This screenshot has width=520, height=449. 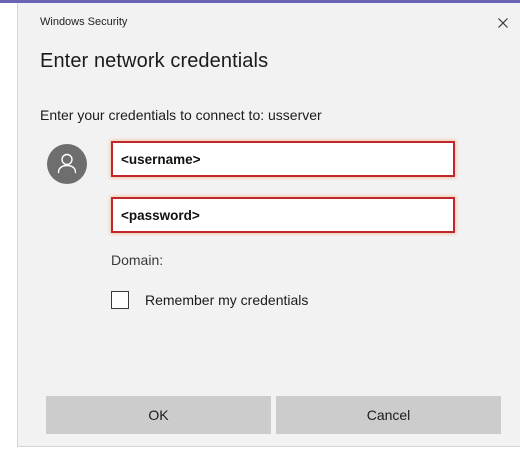 I want to click on remember-credentials-label: Remember my credentials, so click(x=227, y=300).